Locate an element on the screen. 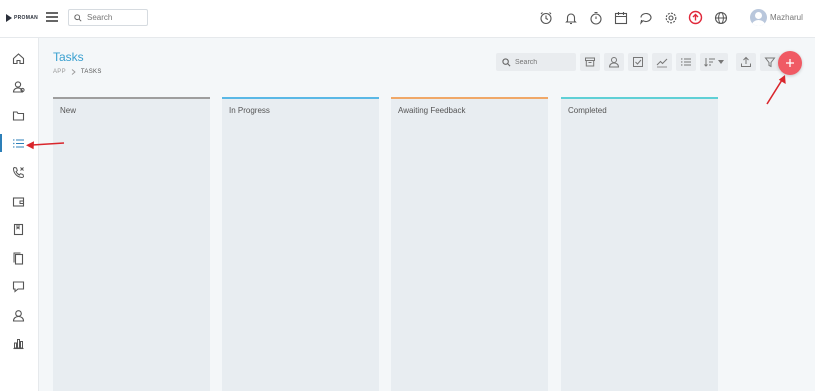  add-task-button is located at coordinates (790, 63).